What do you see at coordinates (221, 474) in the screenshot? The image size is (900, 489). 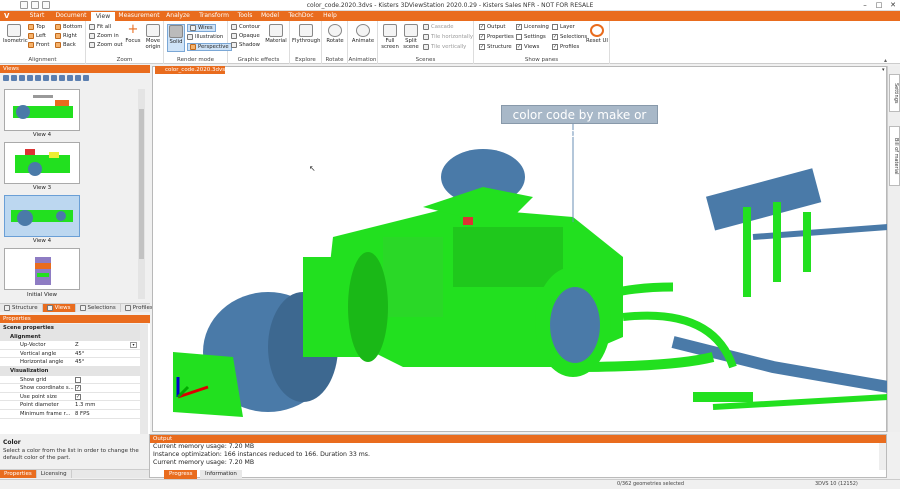 I see `tab-information: Information` at bounding box center [221, 474].